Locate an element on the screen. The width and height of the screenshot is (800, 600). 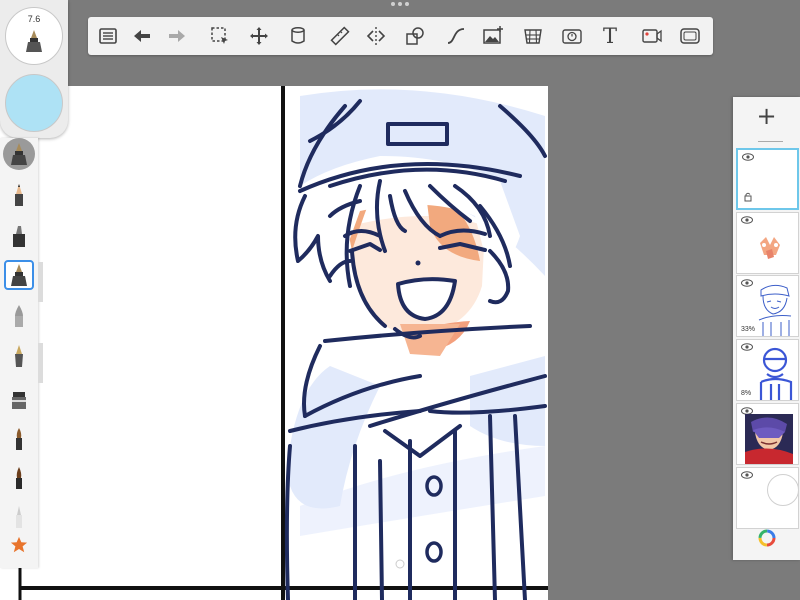
layers-panel: + 33% 8% is located at coordinates (766, 328).